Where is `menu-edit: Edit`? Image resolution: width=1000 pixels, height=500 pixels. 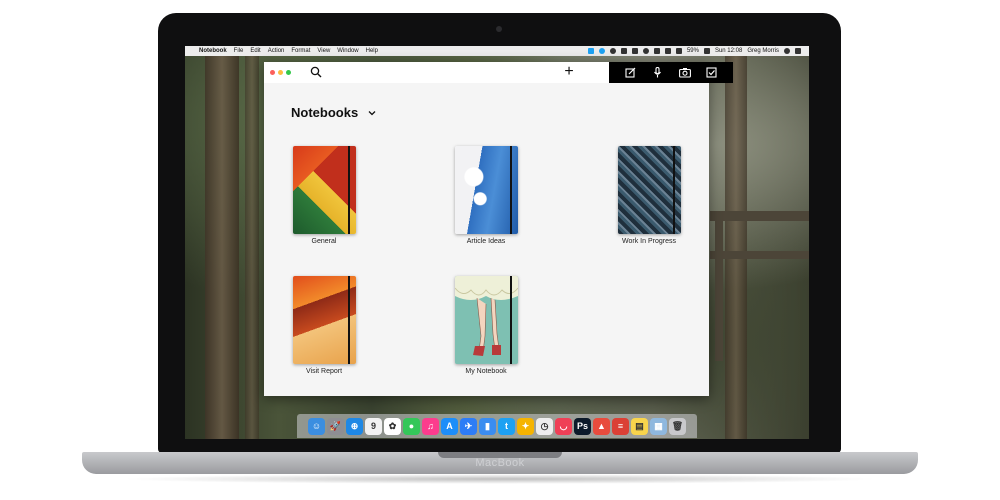 menu-edit: Edit is located at coordinates (255, 51).